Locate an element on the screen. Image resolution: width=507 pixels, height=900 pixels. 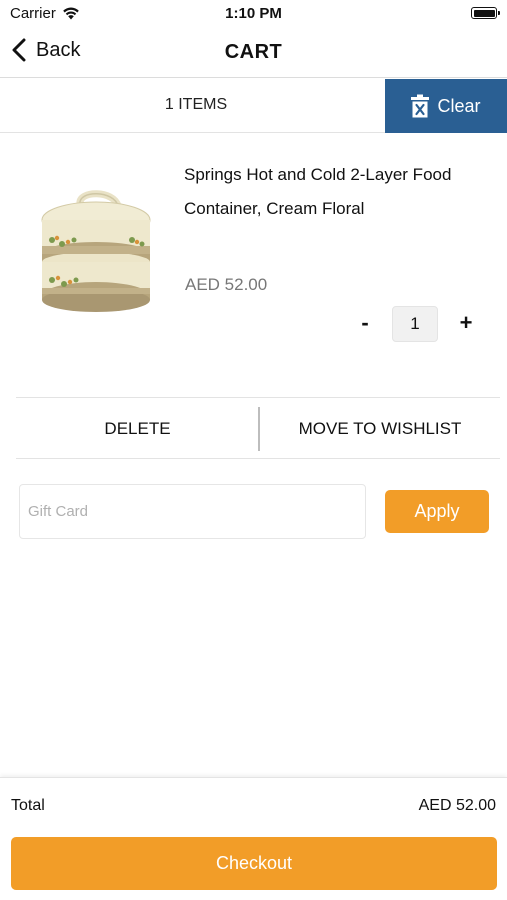
battery-icon is located at coordinates (485, 13).